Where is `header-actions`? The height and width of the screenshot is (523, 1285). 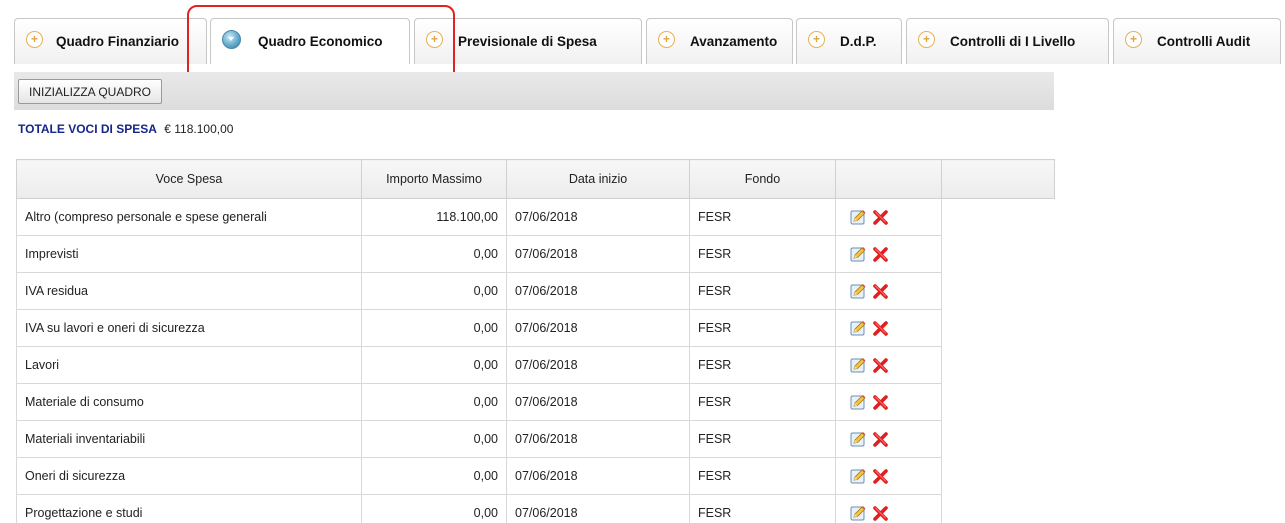
header-actions is located at coordinates (888, 179).